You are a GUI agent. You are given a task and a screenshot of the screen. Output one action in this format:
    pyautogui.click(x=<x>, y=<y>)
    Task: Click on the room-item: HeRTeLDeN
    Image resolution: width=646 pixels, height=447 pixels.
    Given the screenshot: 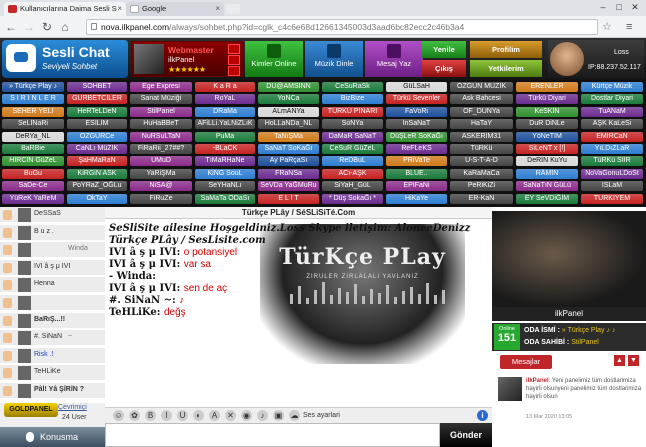 What is the action you would take?
    pyautogui.click(x=97, y=111)
    